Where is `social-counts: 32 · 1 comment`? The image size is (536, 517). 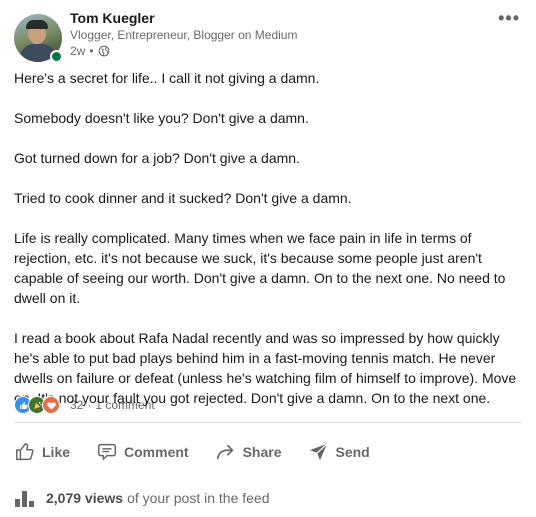 social-counts: 32 · 1 comment is located at coordinates (84, 405).